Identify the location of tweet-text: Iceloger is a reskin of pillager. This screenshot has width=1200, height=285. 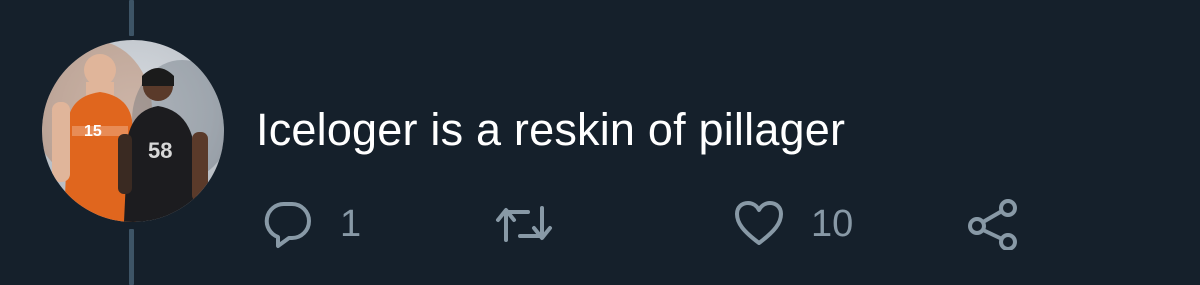
(551, 129).